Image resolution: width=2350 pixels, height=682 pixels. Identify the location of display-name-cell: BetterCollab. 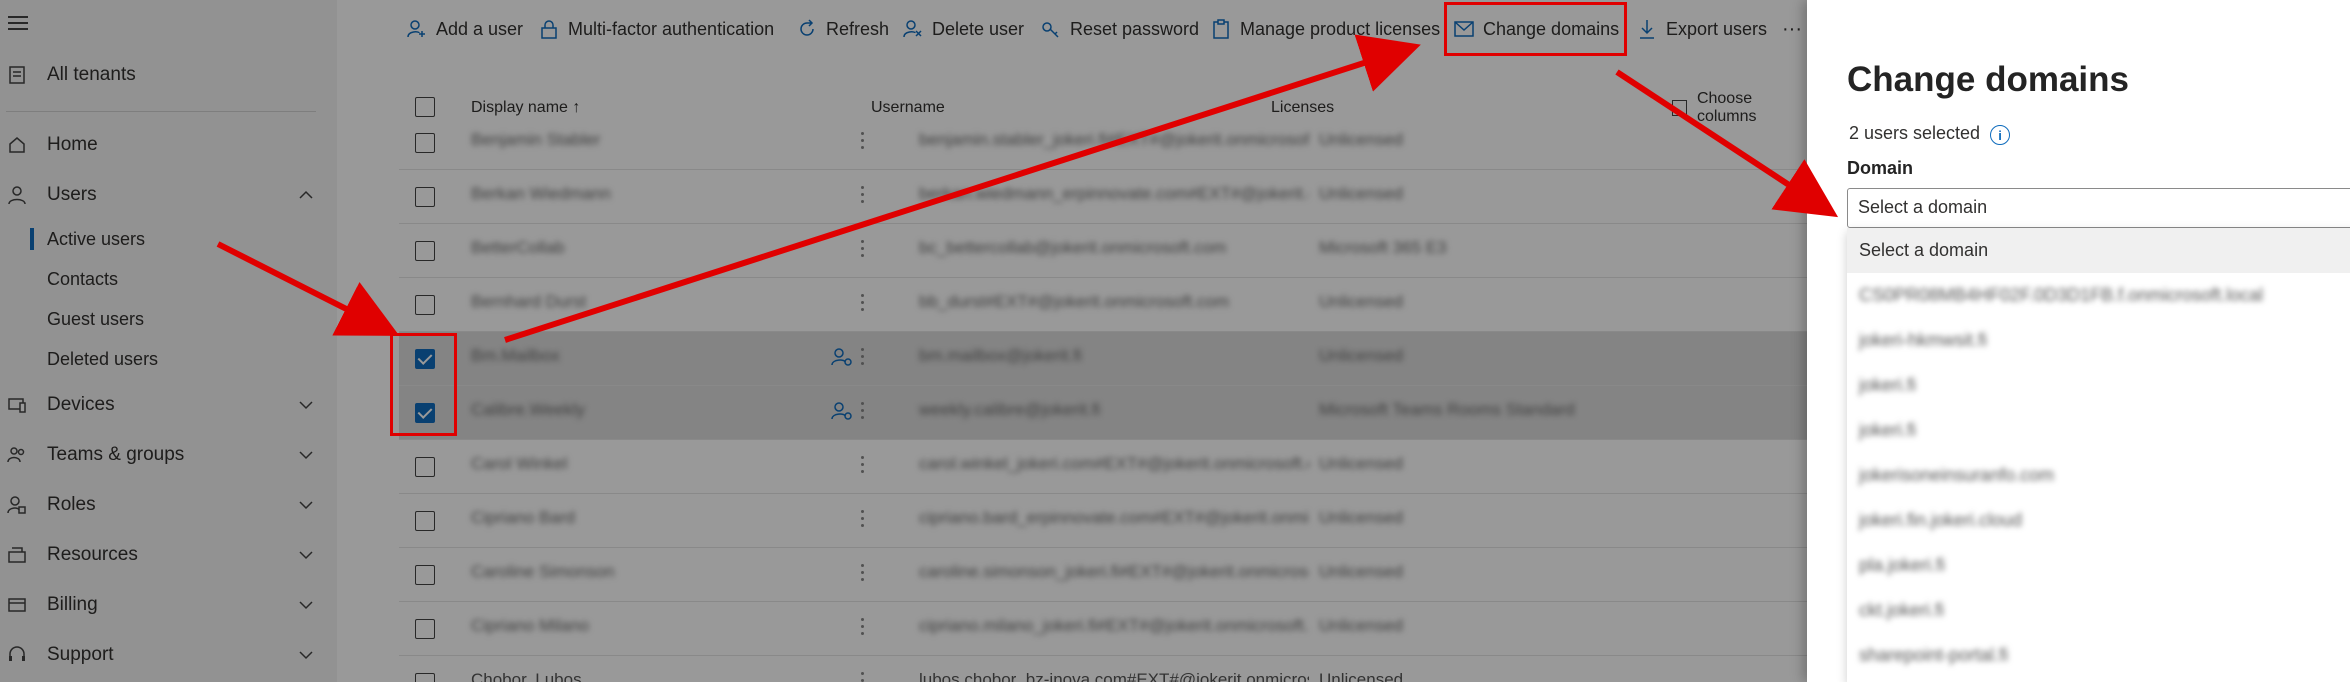
(518, 248).